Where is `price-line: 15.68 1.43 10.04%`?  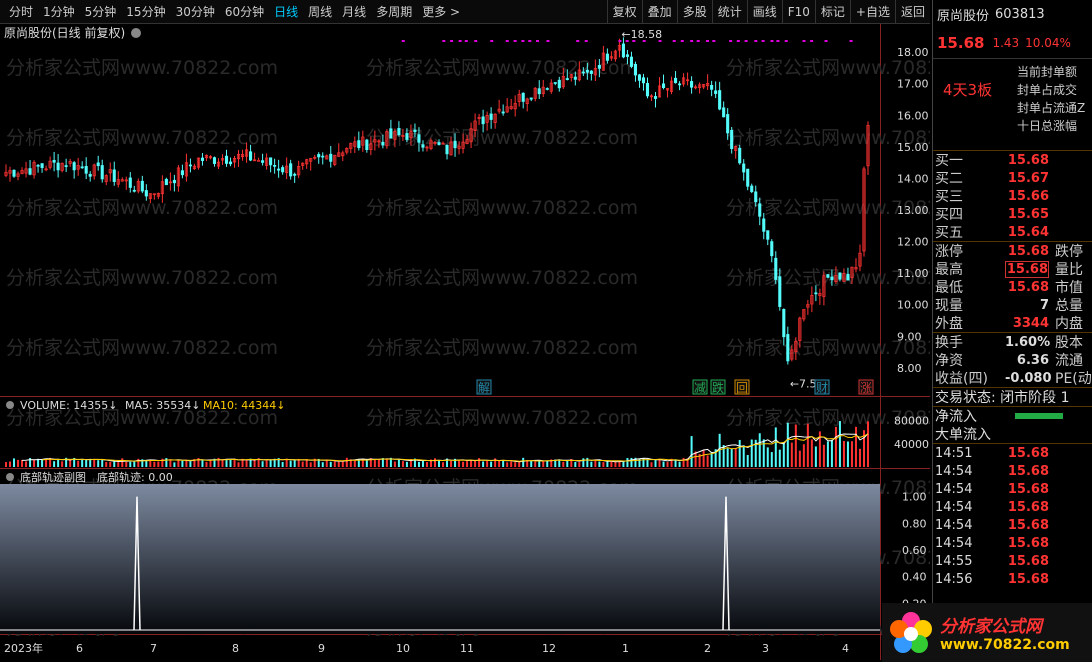 price-line: 15.68 1.43 10.04% is located at coordinates (1012, 43).